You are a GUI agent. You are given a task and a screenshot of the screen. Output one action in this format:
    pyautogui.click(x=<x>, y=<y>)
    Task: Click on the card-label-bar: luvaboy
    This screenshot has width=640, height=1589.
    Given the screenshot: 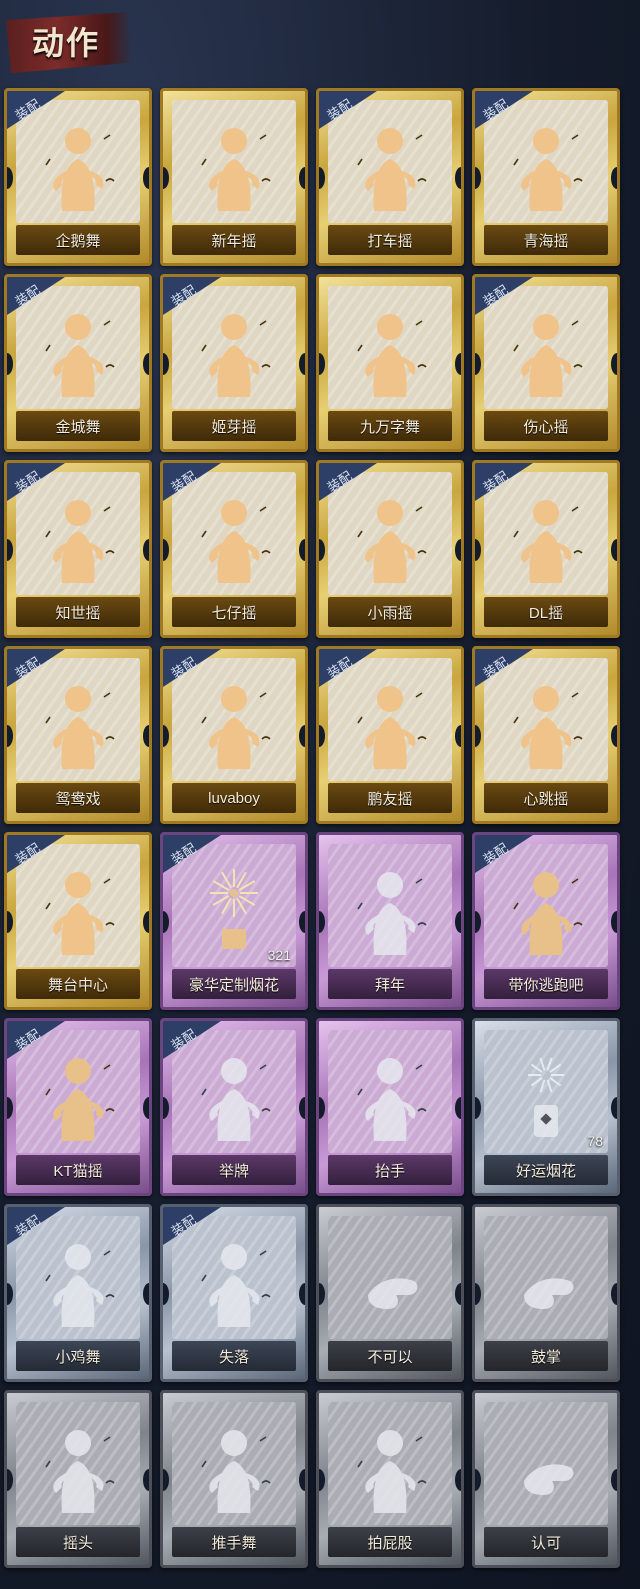 What is the action you would take?
    pyautogui.click(x=234, y=798)
    